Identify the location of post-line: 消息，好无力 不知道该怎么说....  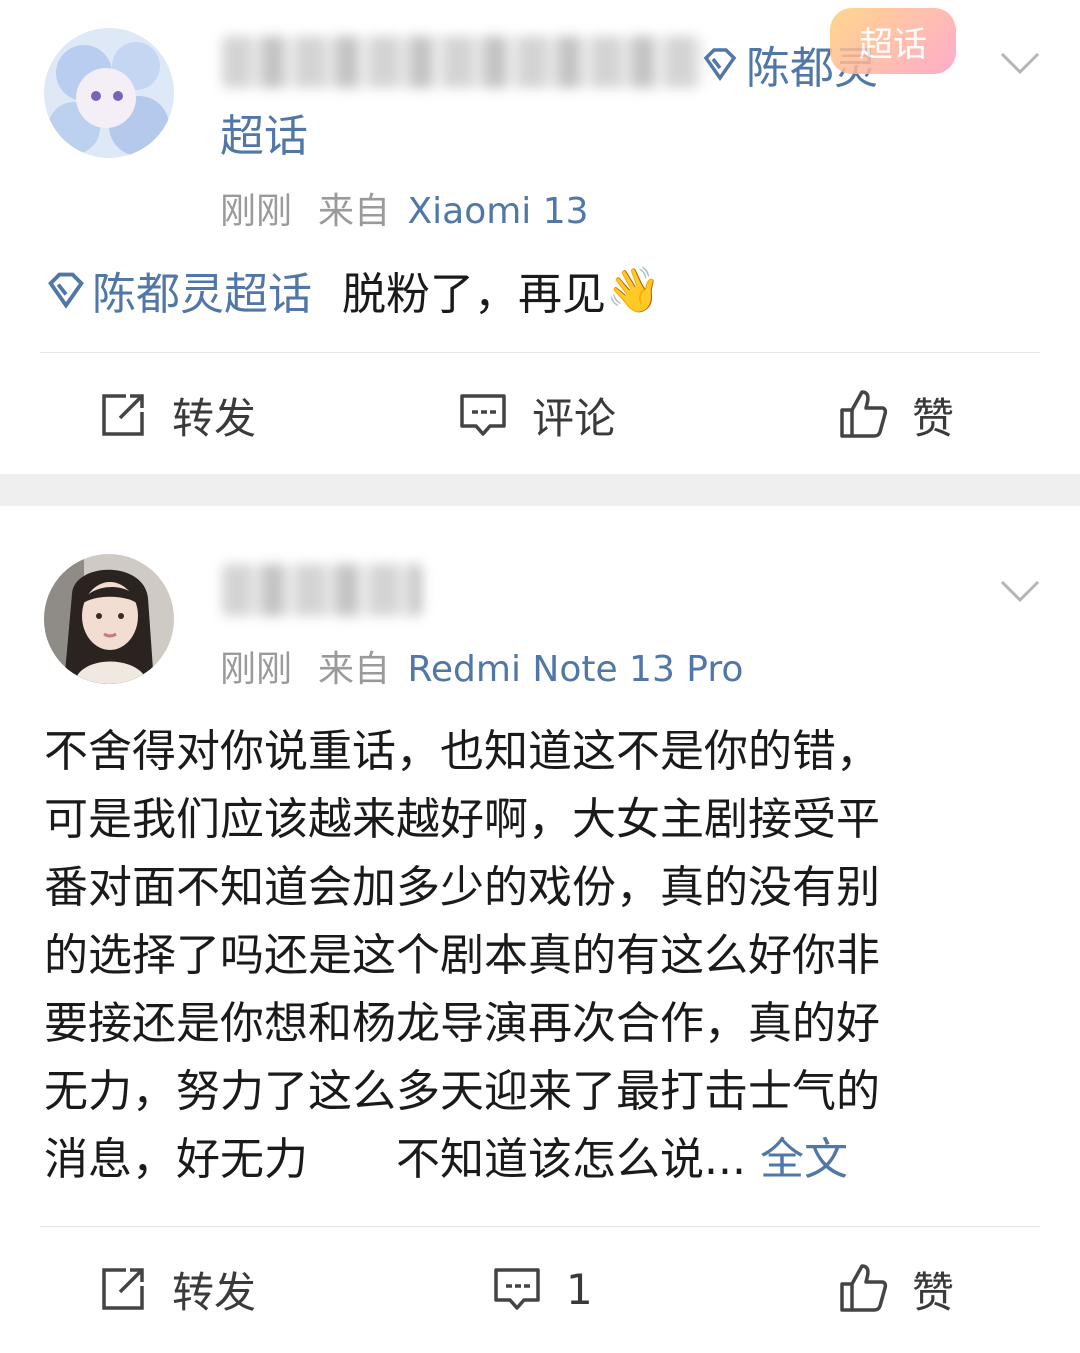
(395, 1159).